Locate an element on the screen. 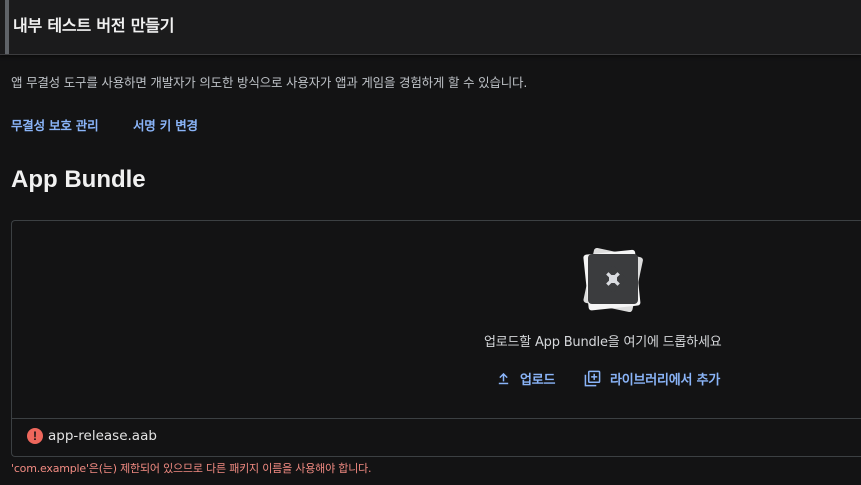 This screenshot has width=861, height=485. upload-button: 업로드 is located at coordinates (525, 378).